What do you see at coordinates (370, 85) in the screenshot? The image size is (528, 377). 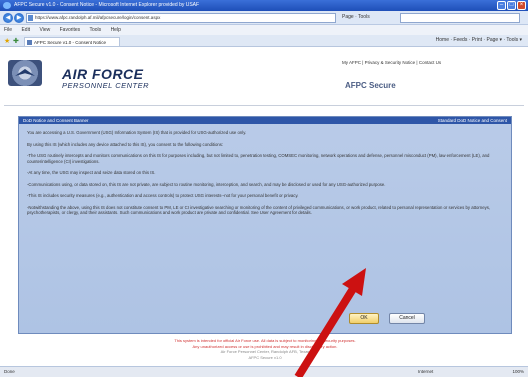 I see `secure-title: AFPC Secure` at bounding box center [370, 85].